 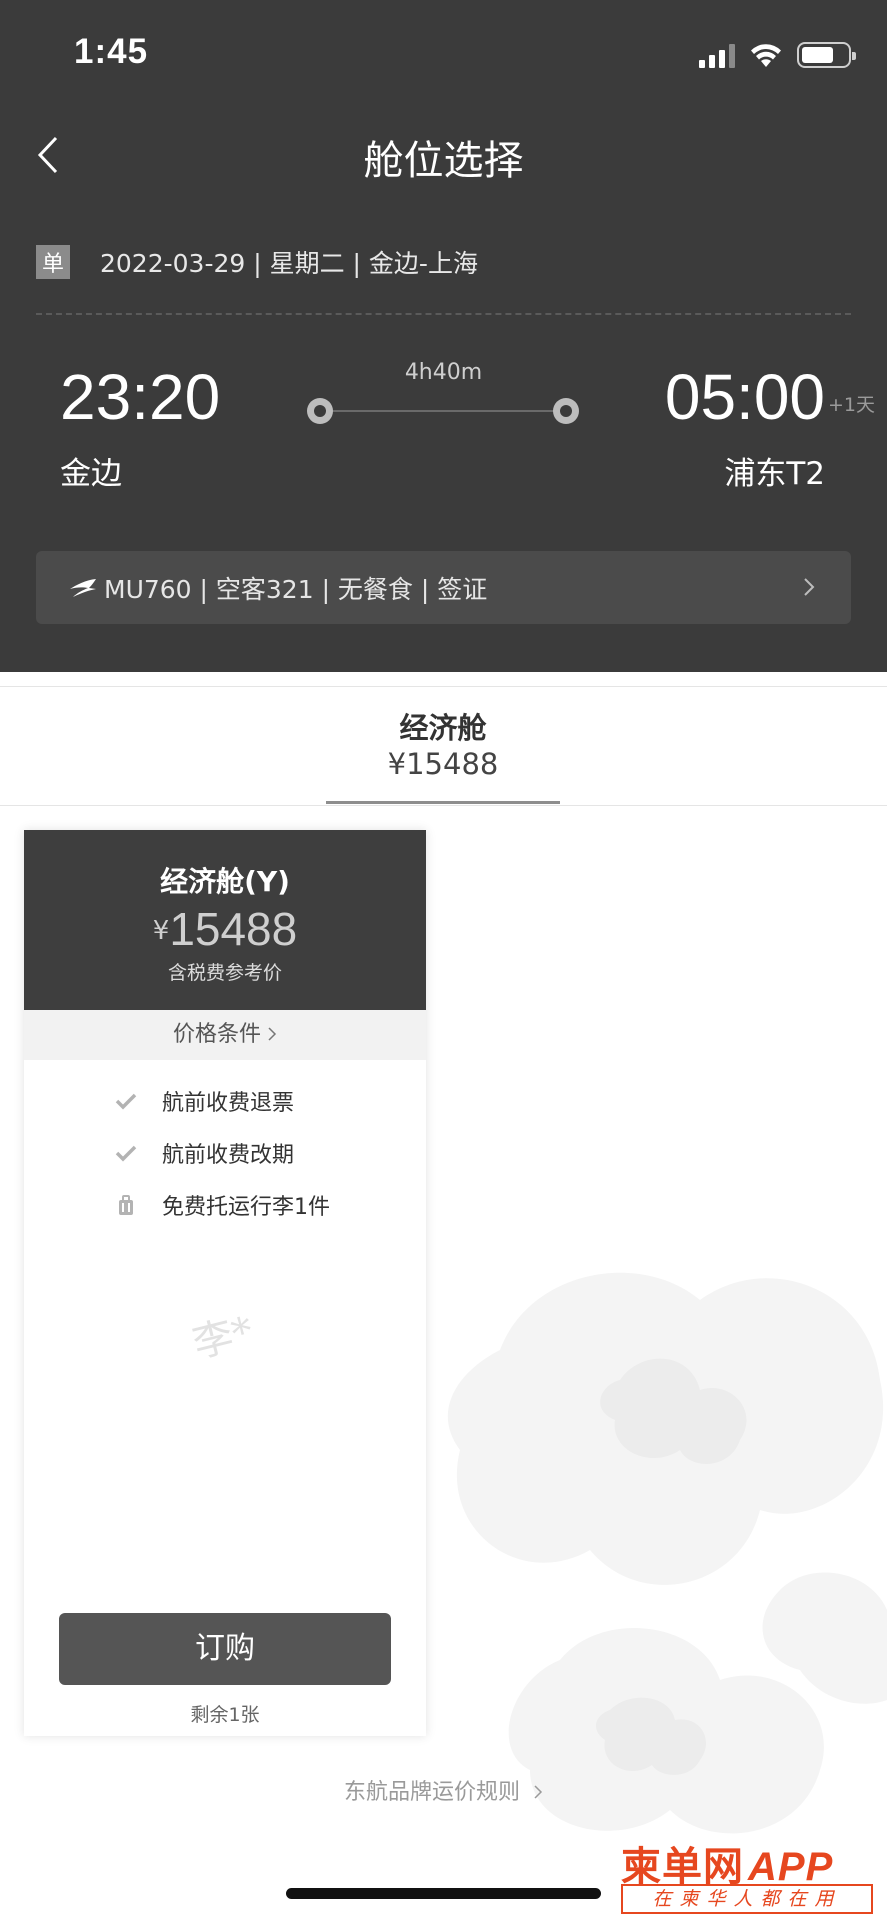 I want to click on trip-info: 单 2022-03-29 | 星期二 | 金边-上海, so click(x=257, y=262).